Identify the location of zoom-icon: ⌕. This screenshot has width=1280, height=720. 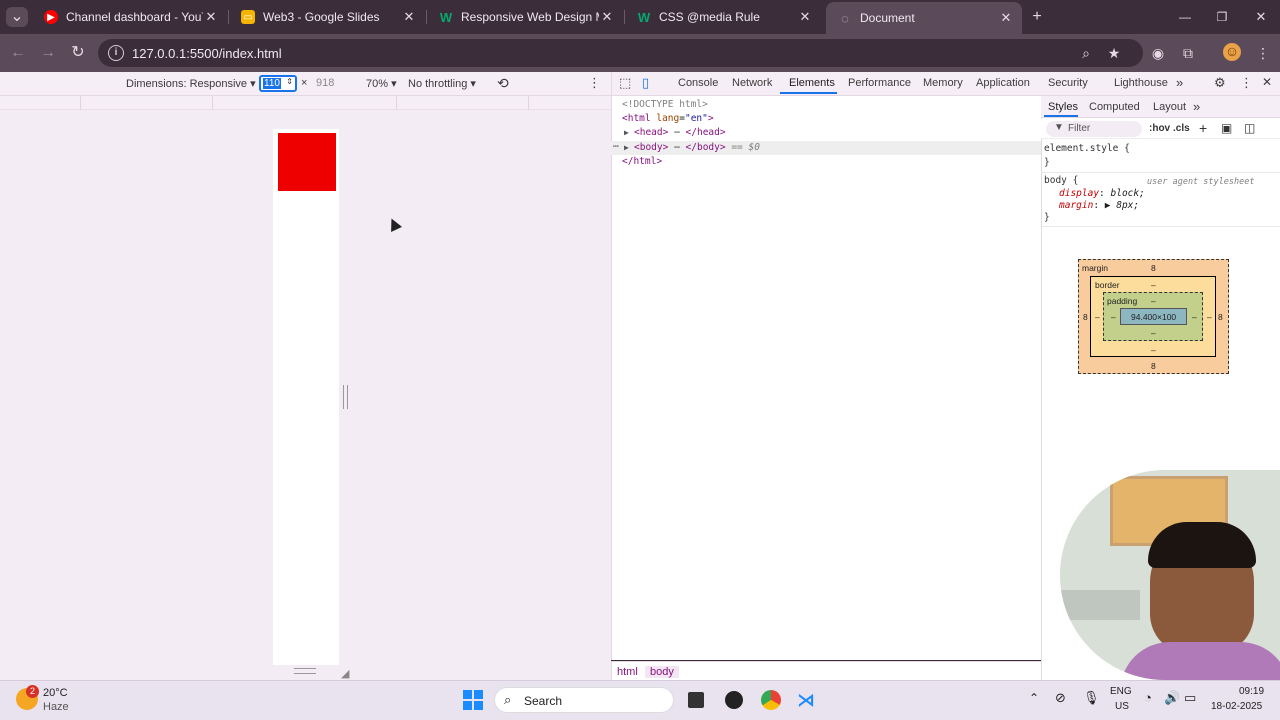
(1086, 53).